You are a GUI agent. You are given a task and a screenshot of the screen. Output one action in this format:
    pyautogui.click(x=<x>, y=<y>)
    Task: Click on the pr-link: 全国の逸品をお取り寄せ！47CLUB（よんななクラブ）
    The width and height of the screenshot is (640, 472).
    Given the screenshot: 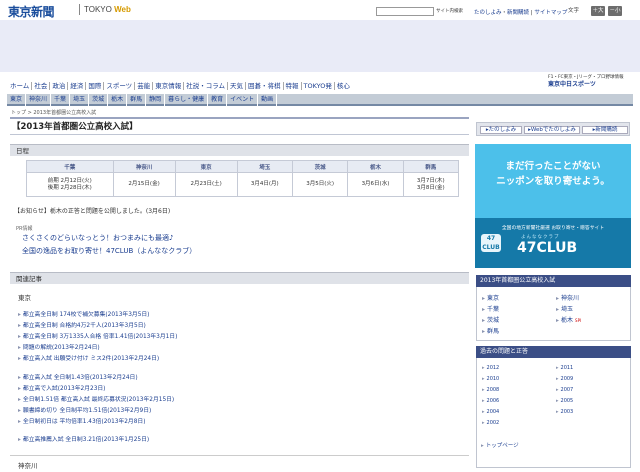 What is the action you would take?
    pyautogui.click(x=109, y=251)
    